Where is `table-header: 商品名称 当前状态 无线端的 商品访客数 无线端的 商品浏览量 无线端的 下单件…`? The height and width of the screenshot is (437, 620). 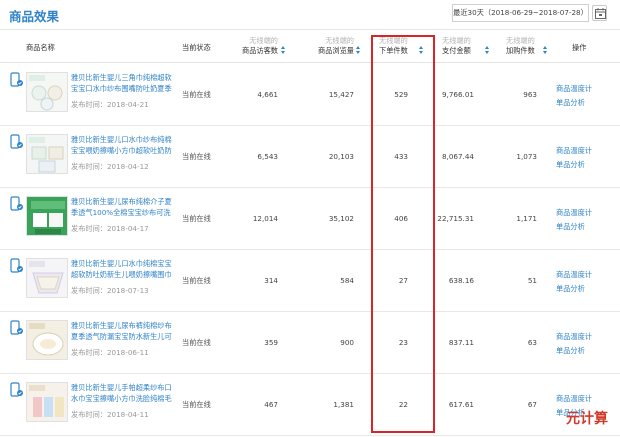 table-header: 商品名称 当前状态 无线端的 商品访客数 无线端的 商品浏览量 无线端的 下单件… is located at coordinates (310, 47).